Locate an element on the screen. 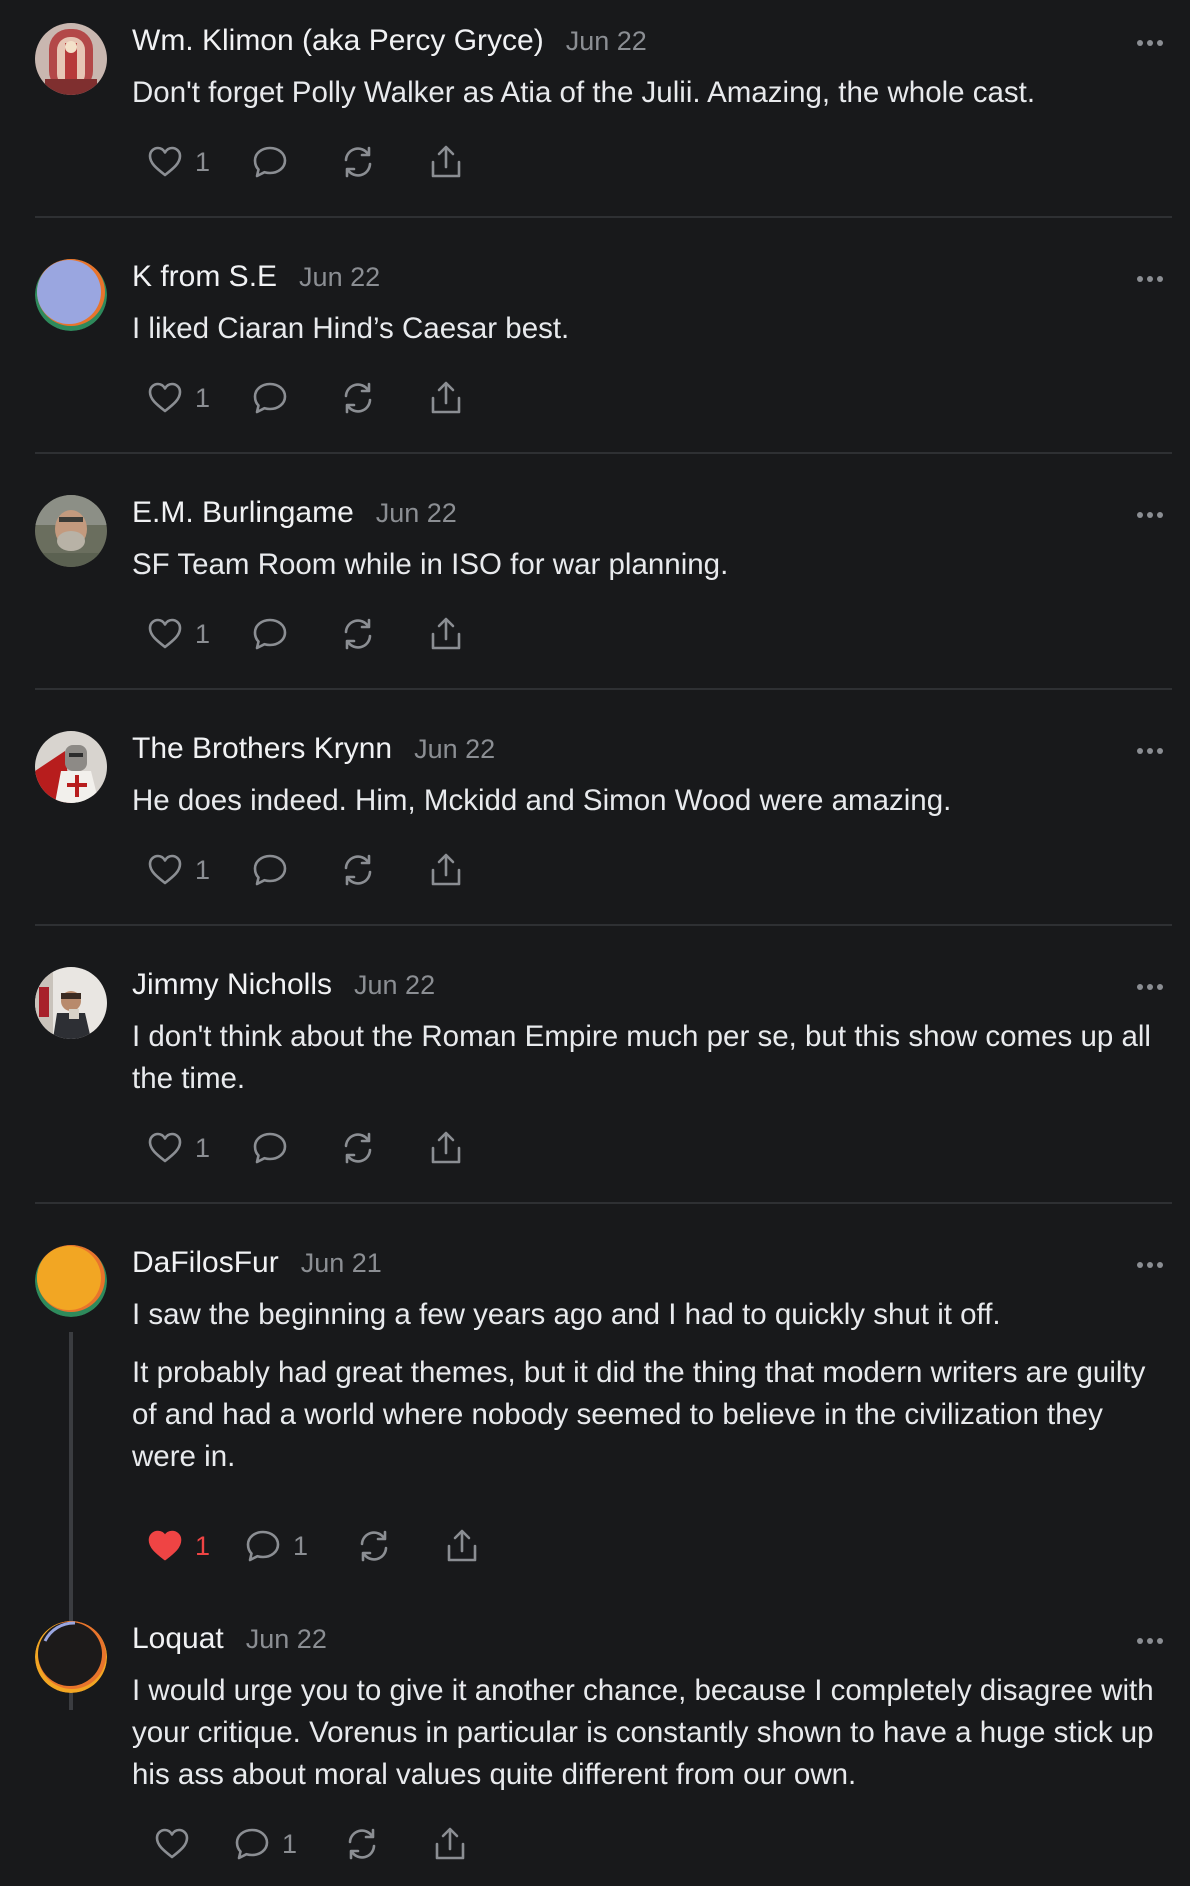  comment-date: Jun 21 is located at coordinates (341, 1263).